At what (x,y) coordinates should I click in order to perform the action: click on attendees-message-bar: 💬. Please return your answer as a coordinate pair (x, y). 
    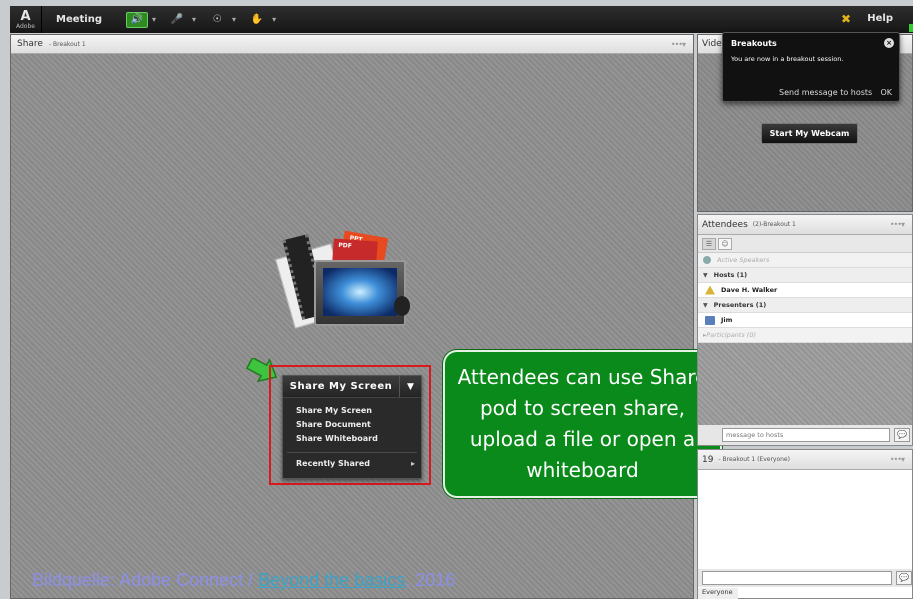
    Looking at the image, I should click on (805, 435).